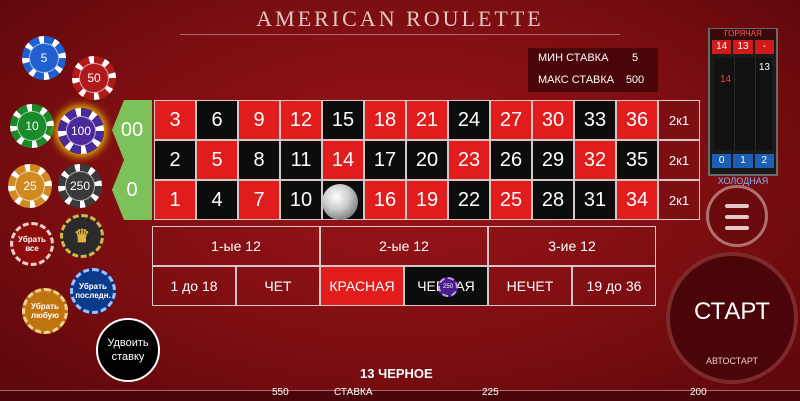  I want to click on bet-spot-30: 30, so click(553, 120).